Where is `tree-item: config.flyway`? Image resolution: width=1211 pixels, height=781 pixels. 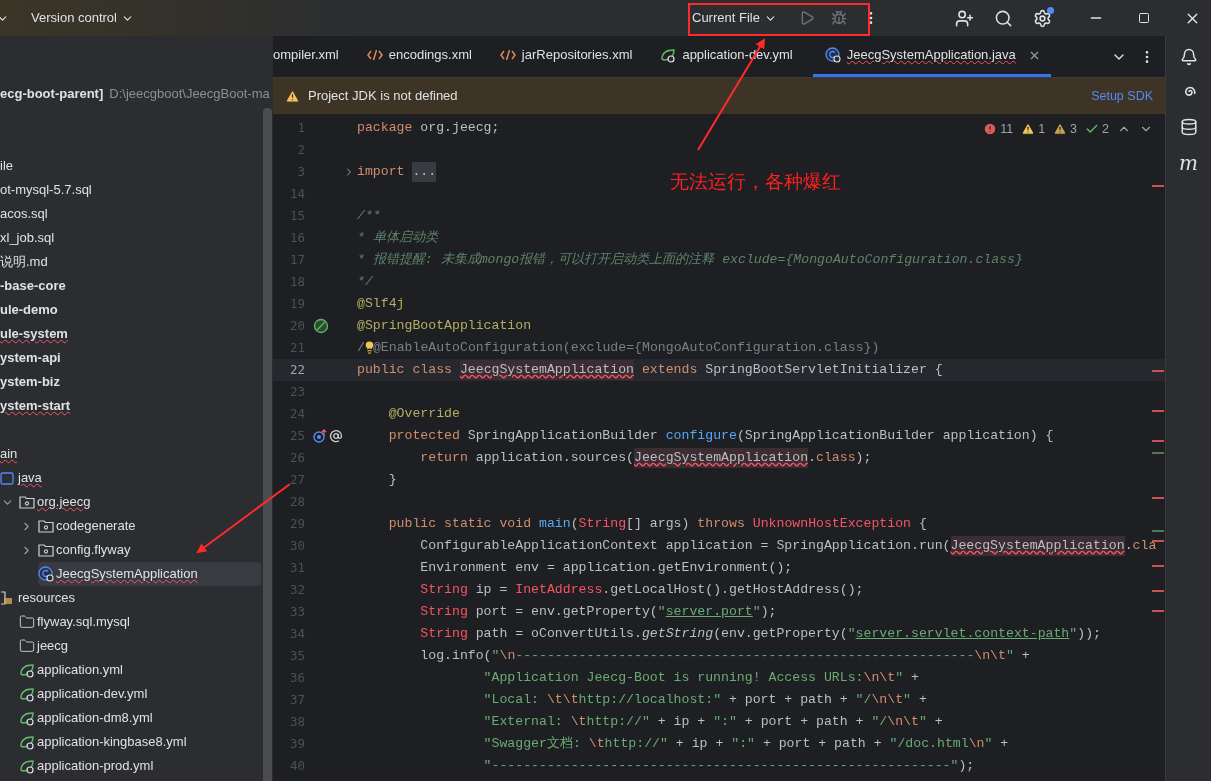 tree-item: config.flyway is located at coordinates (140, 550).